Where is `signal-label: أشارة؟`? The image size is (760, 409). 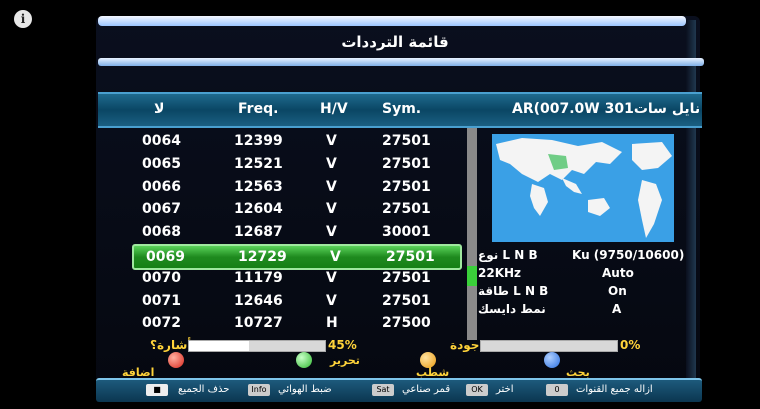 signal-label: أشارة؟ is located at coordinates (171, 345).